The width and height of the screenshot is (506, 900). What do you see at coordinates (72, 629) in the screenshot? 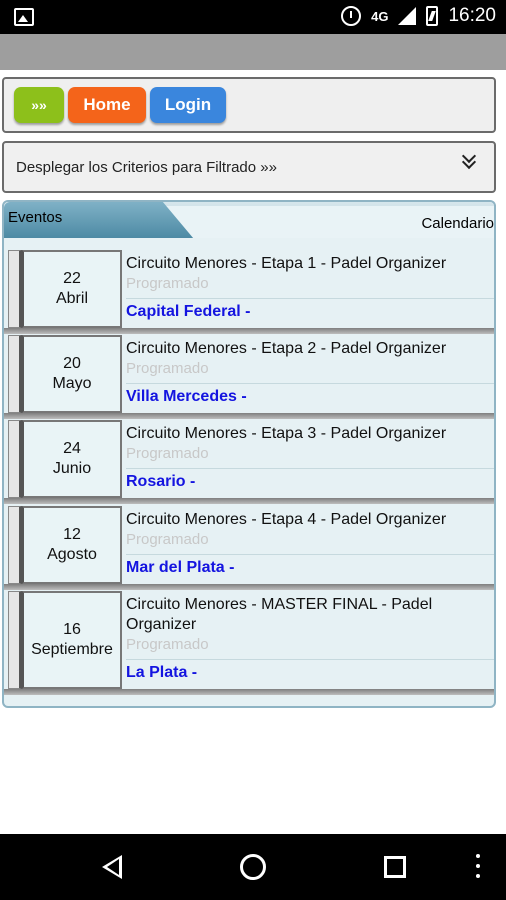
I see `event-day: 16` at bounding box center [72, 629].